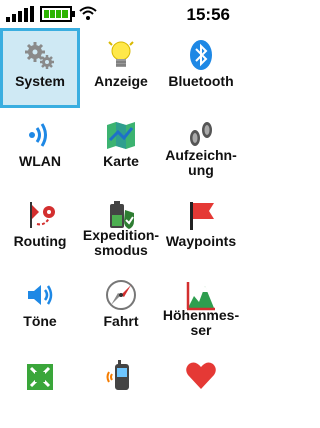 This screenshot has width=320, height=428. I want to click on lightbulb-icon, so click(121, 55).